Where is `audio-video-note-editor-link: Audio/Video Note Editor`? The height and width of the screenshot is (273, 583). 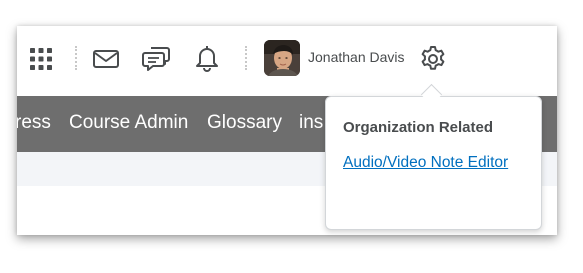 audio-video-note-editor-link: Audio/Video Note Editor is located at coordinates (428, 162).